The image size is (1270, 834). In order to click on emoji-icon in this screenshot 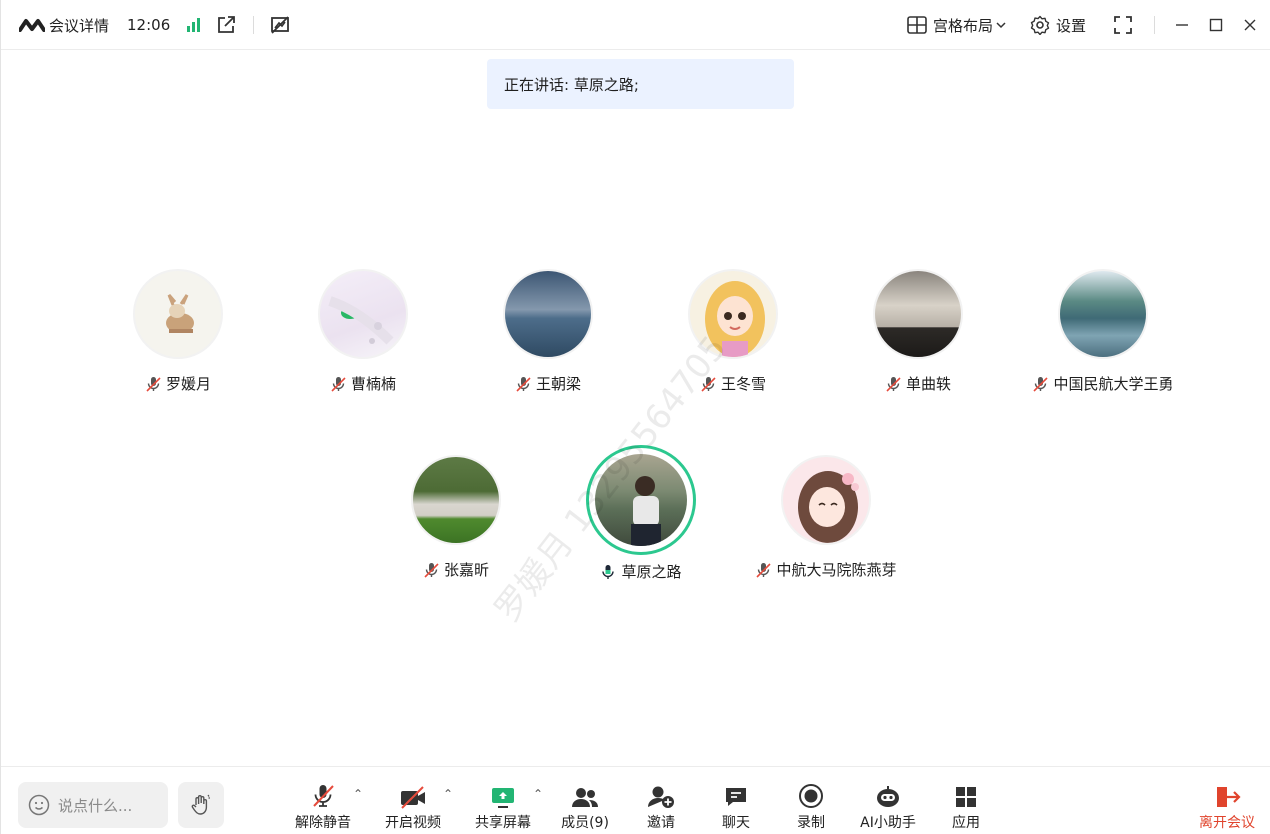, I will do `click(39, 805)`.